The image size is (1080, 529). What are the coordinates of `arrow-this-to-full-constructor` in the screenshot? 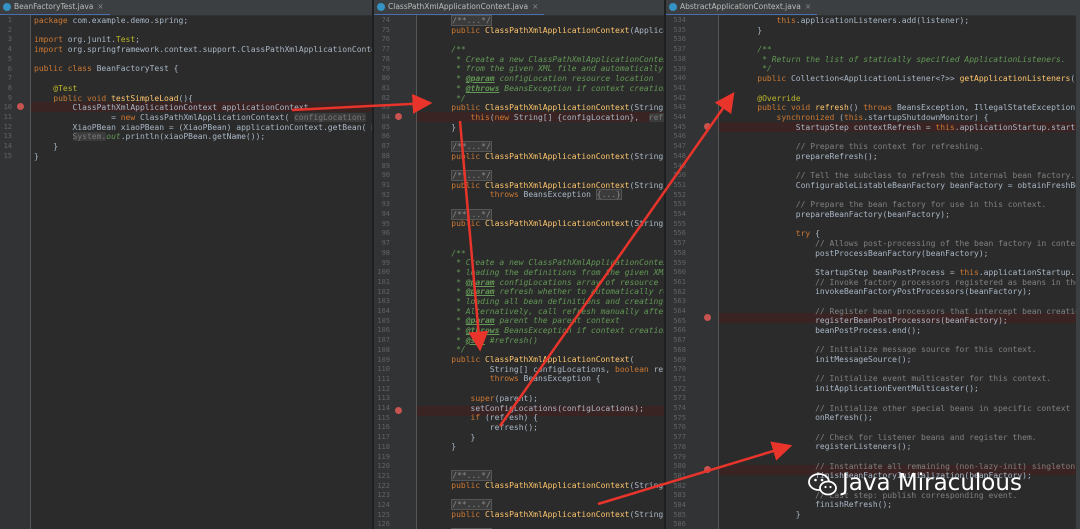 It's located at (473, 236).